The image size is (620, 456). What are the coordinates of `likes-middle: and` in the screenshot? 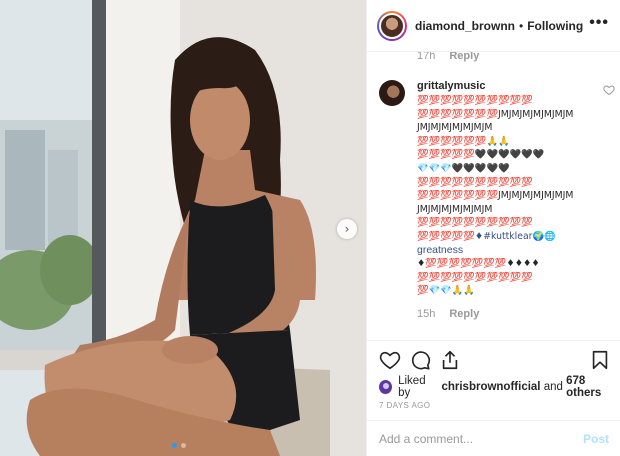 It's located at (553, 387).